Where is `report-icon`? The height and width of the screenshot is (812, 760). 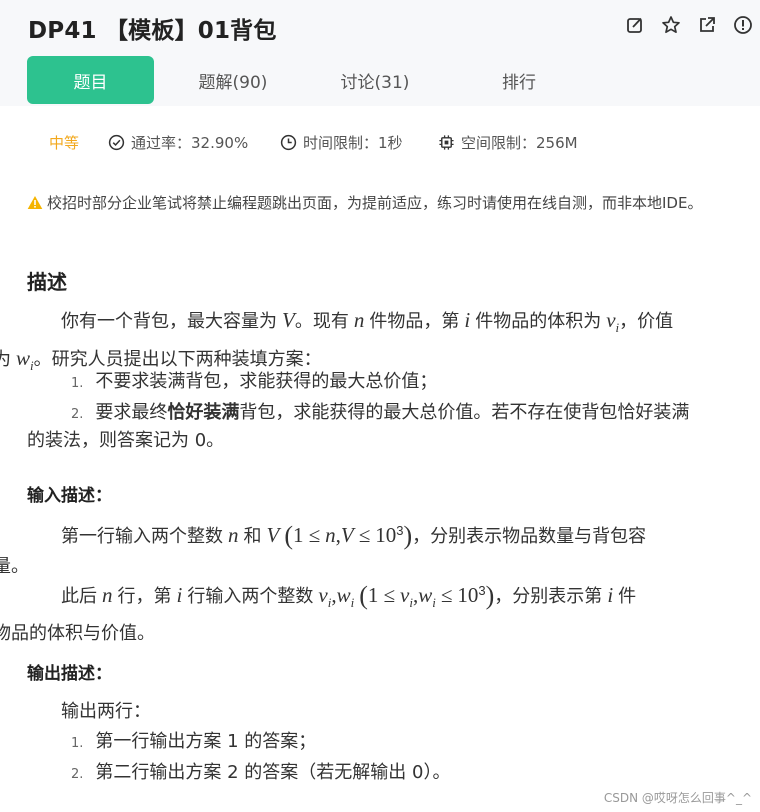 report-icon is located at coordinates (743, 25).